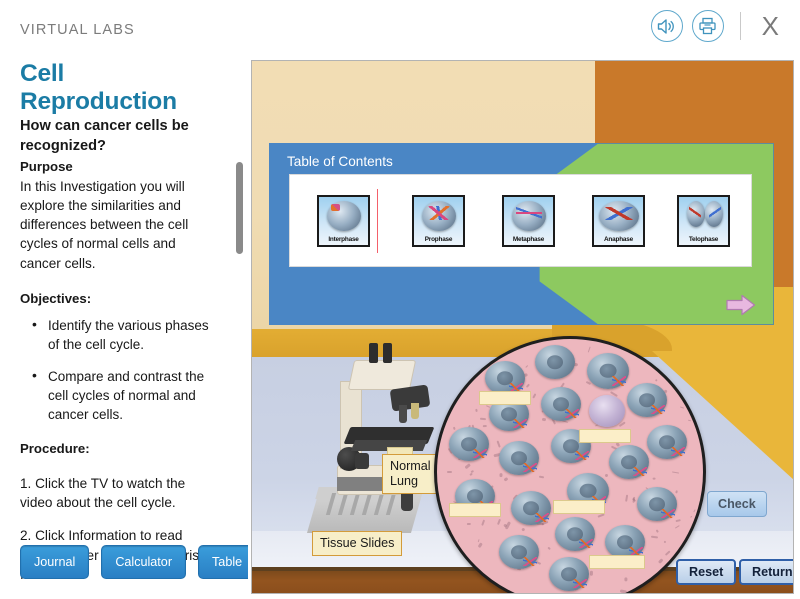 The width and height of the screenshot is (800, 599). Describe the element at coordinates (766, 572) in the screenshot. I see `return-button: Return` at that location.